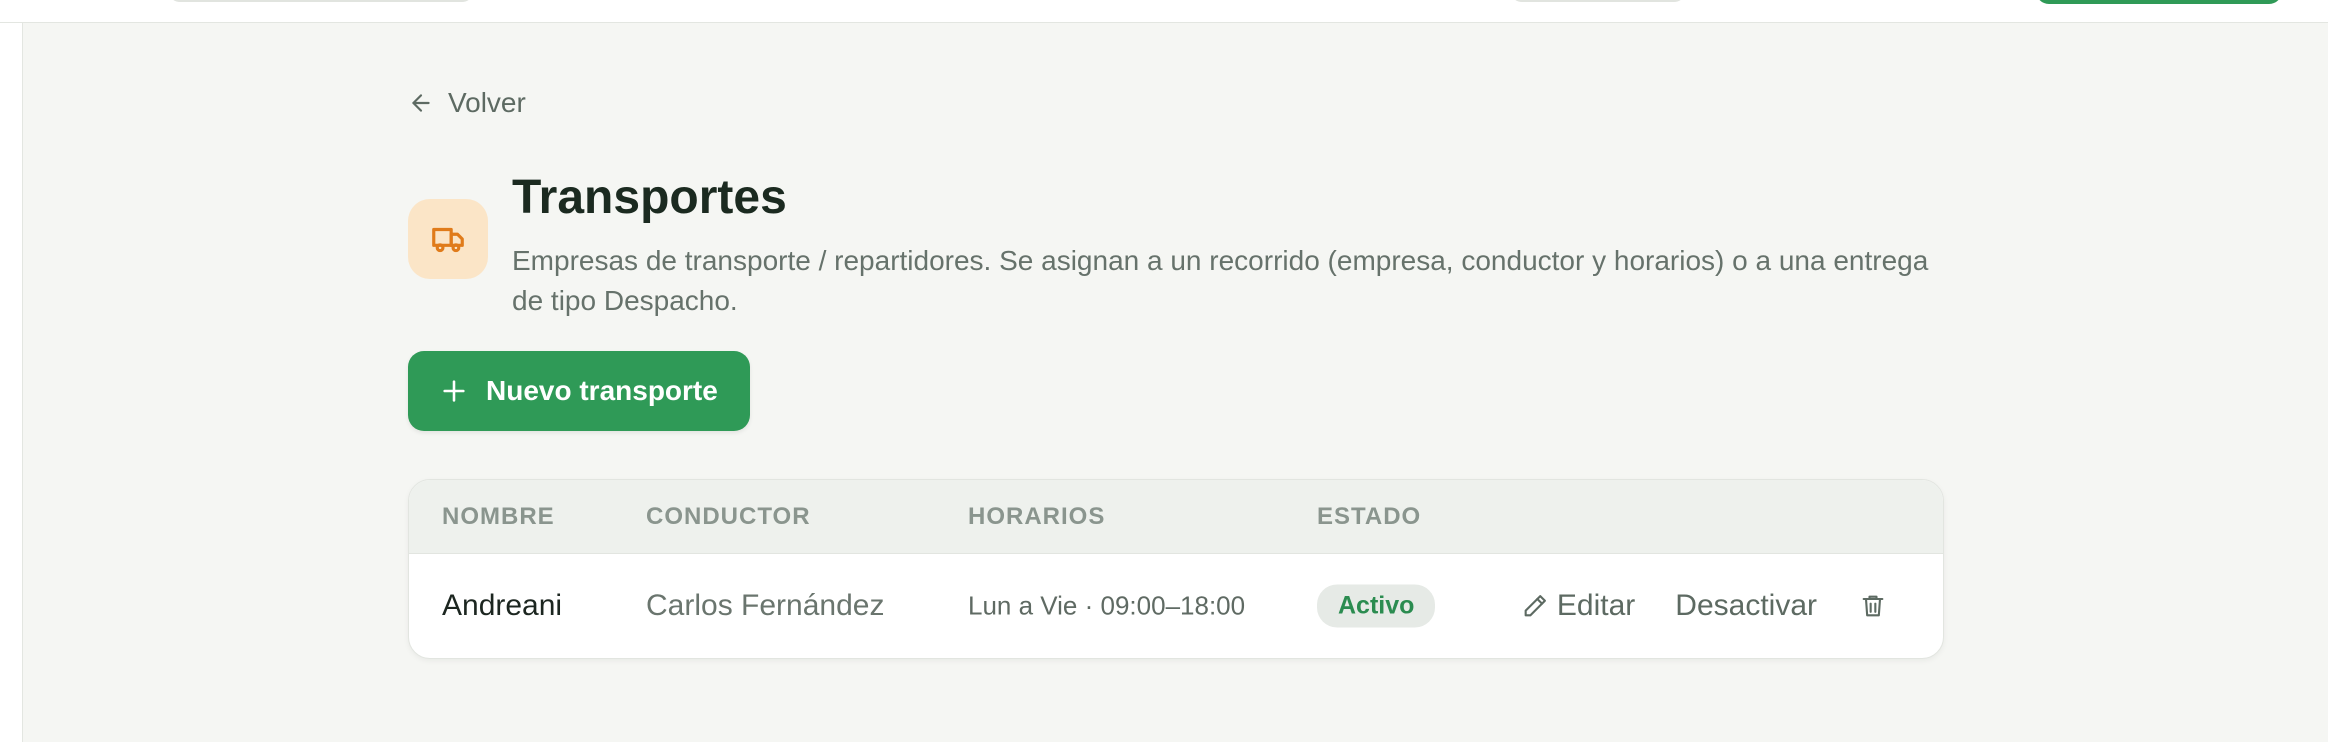  I want to click on delete-button, so click(1873, 606).